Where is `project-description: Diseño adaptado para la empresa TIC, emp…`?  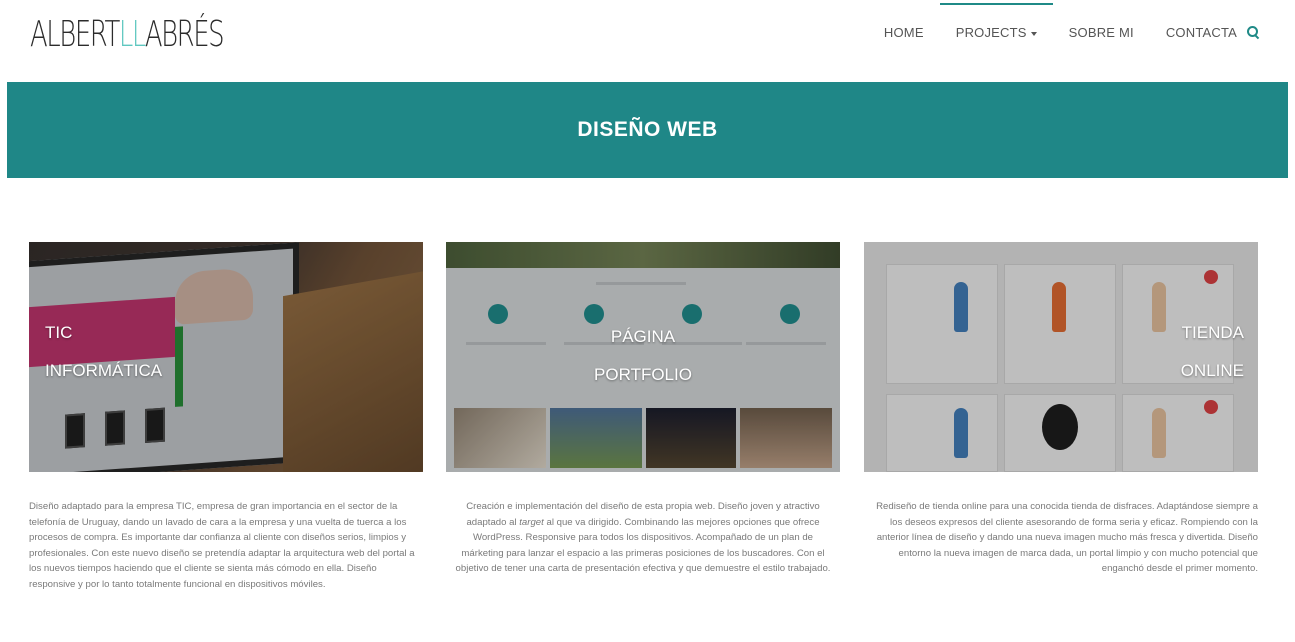 project-description: Diseño adaptado para la empresa TIC, emp… is located at coordinates (222, 545).